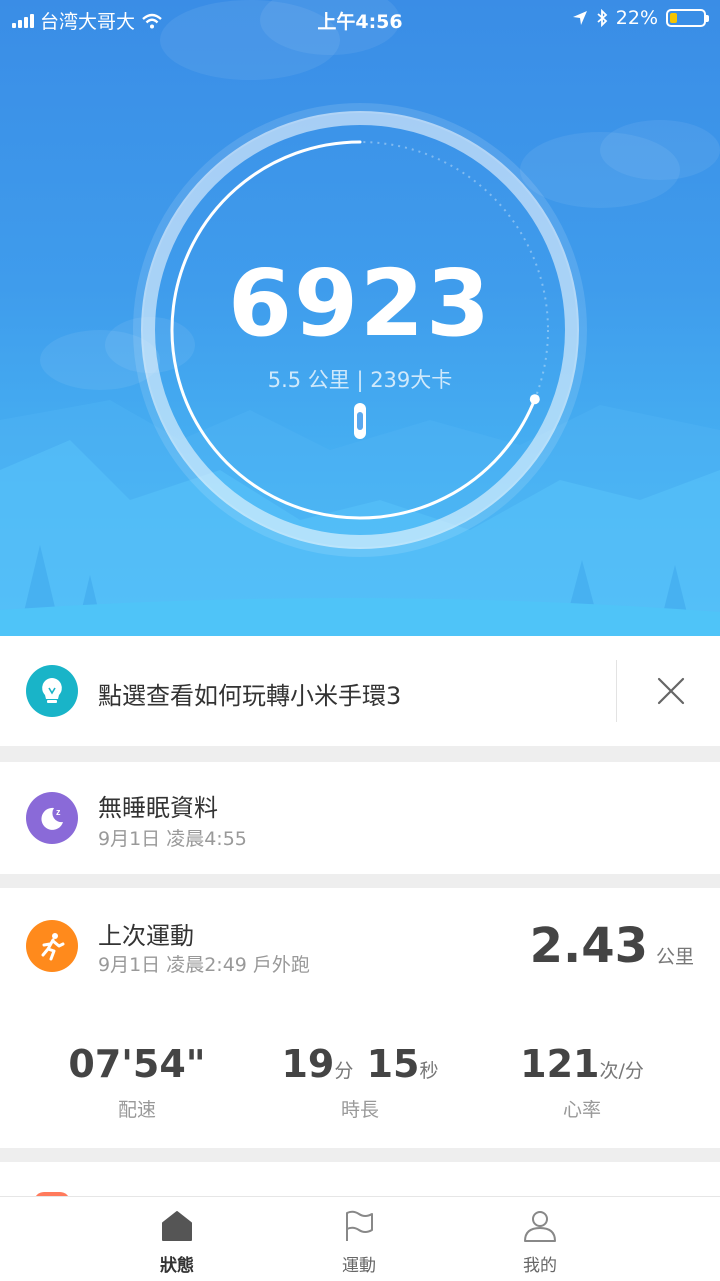 The image size is (720, 1281). What do you see at coordinates (360, 380) in the screenshot?
I see `distance-calories: 5.5 公里 | 239大卡` at bounding box center [360, 380].